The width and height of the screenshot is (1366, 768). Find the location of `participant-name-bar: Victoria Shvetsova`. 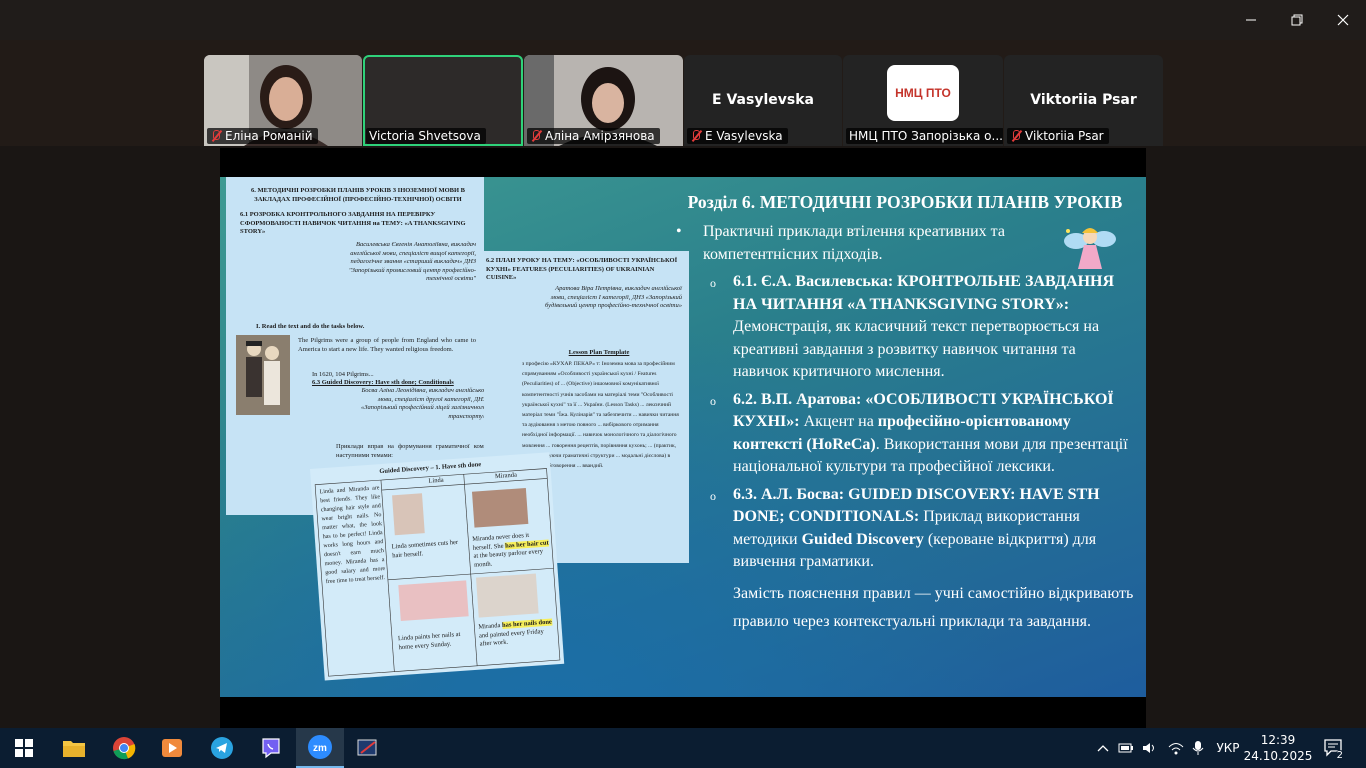

participant-name-bar: Victoria Shvetsova is located at coordinates (426, 136).